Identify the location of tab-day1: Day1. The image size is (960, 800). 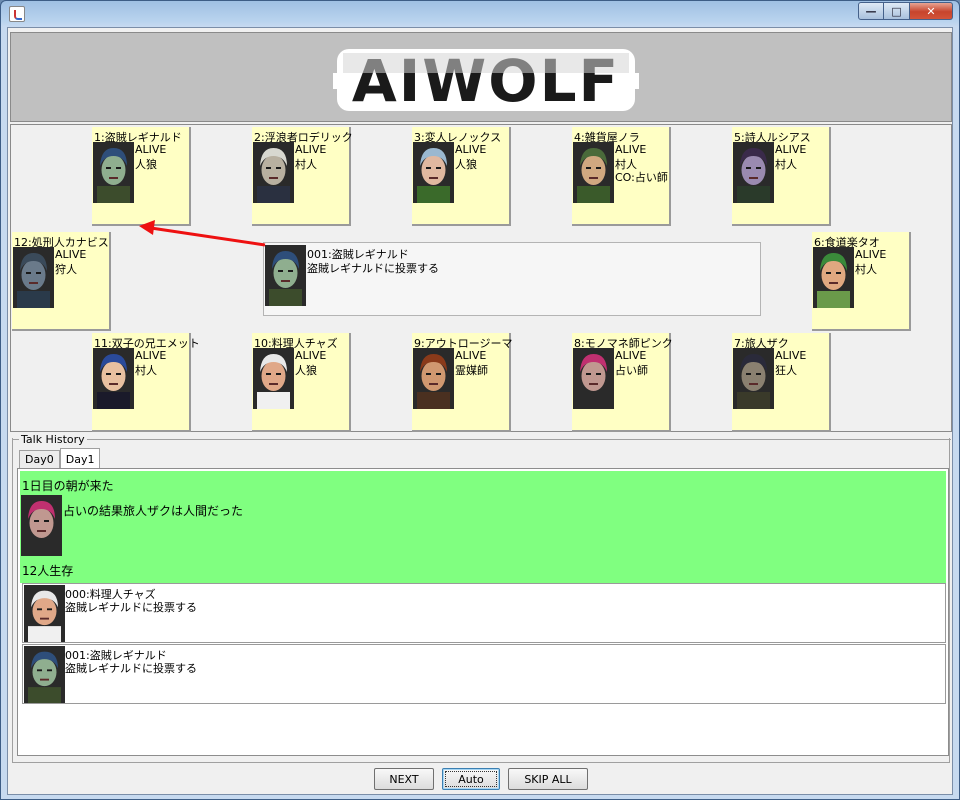
(80, 458).